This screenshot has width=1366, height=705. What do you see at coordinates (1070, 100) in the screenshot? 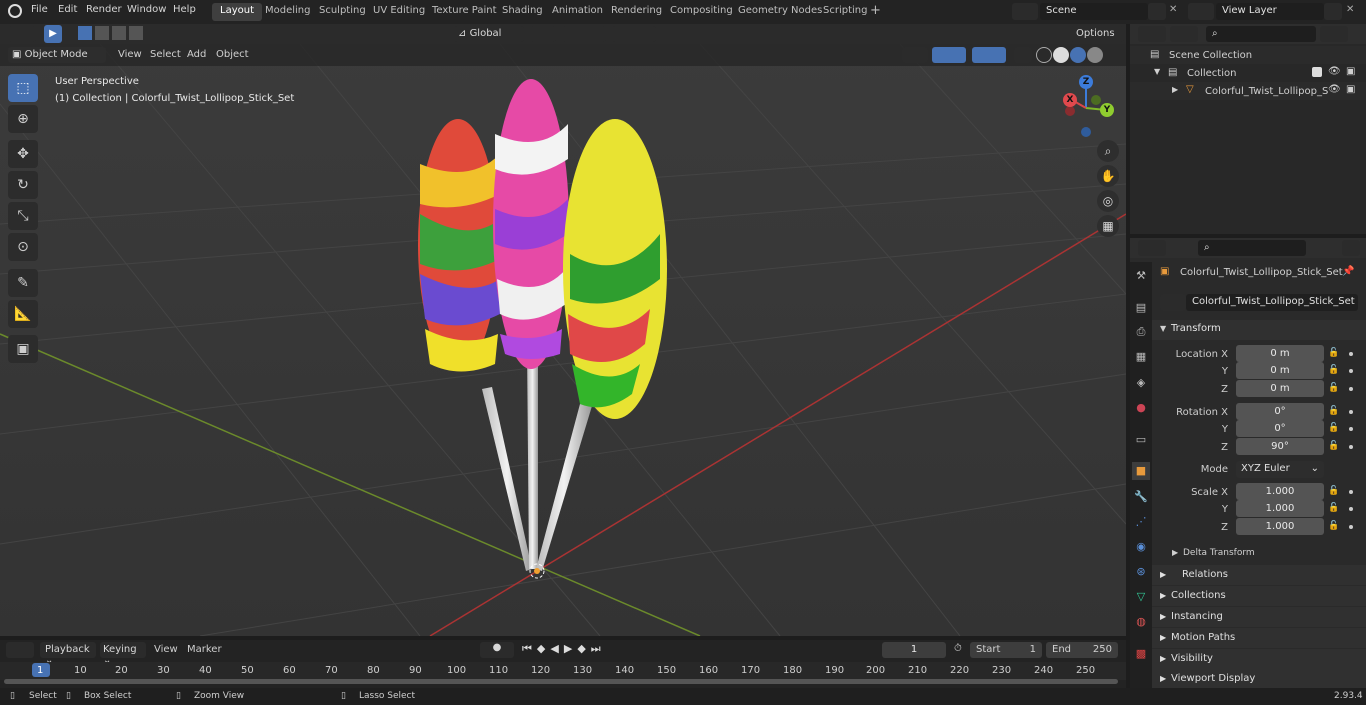
I see `axis-x-label: X` at bounding box center [1070, 100].